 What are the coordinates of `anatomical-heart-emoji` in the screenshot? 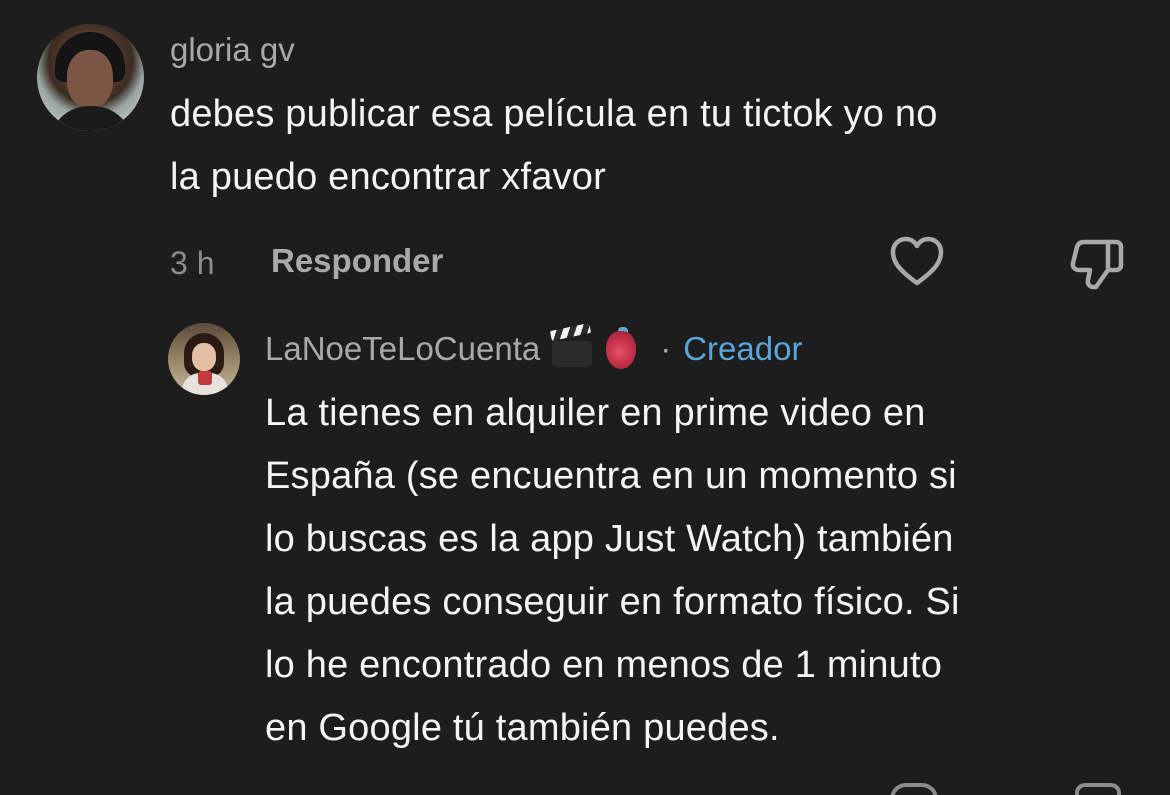 It's located at (623, 348).